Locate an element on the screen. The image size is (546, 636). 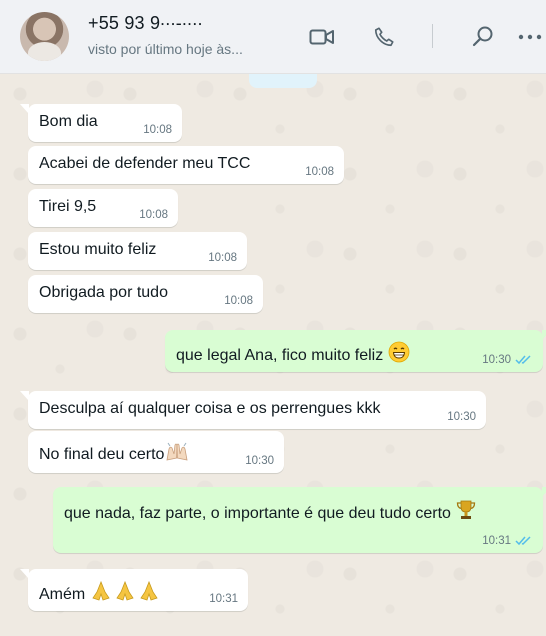
search-icon is located at coordinates (483, 37).